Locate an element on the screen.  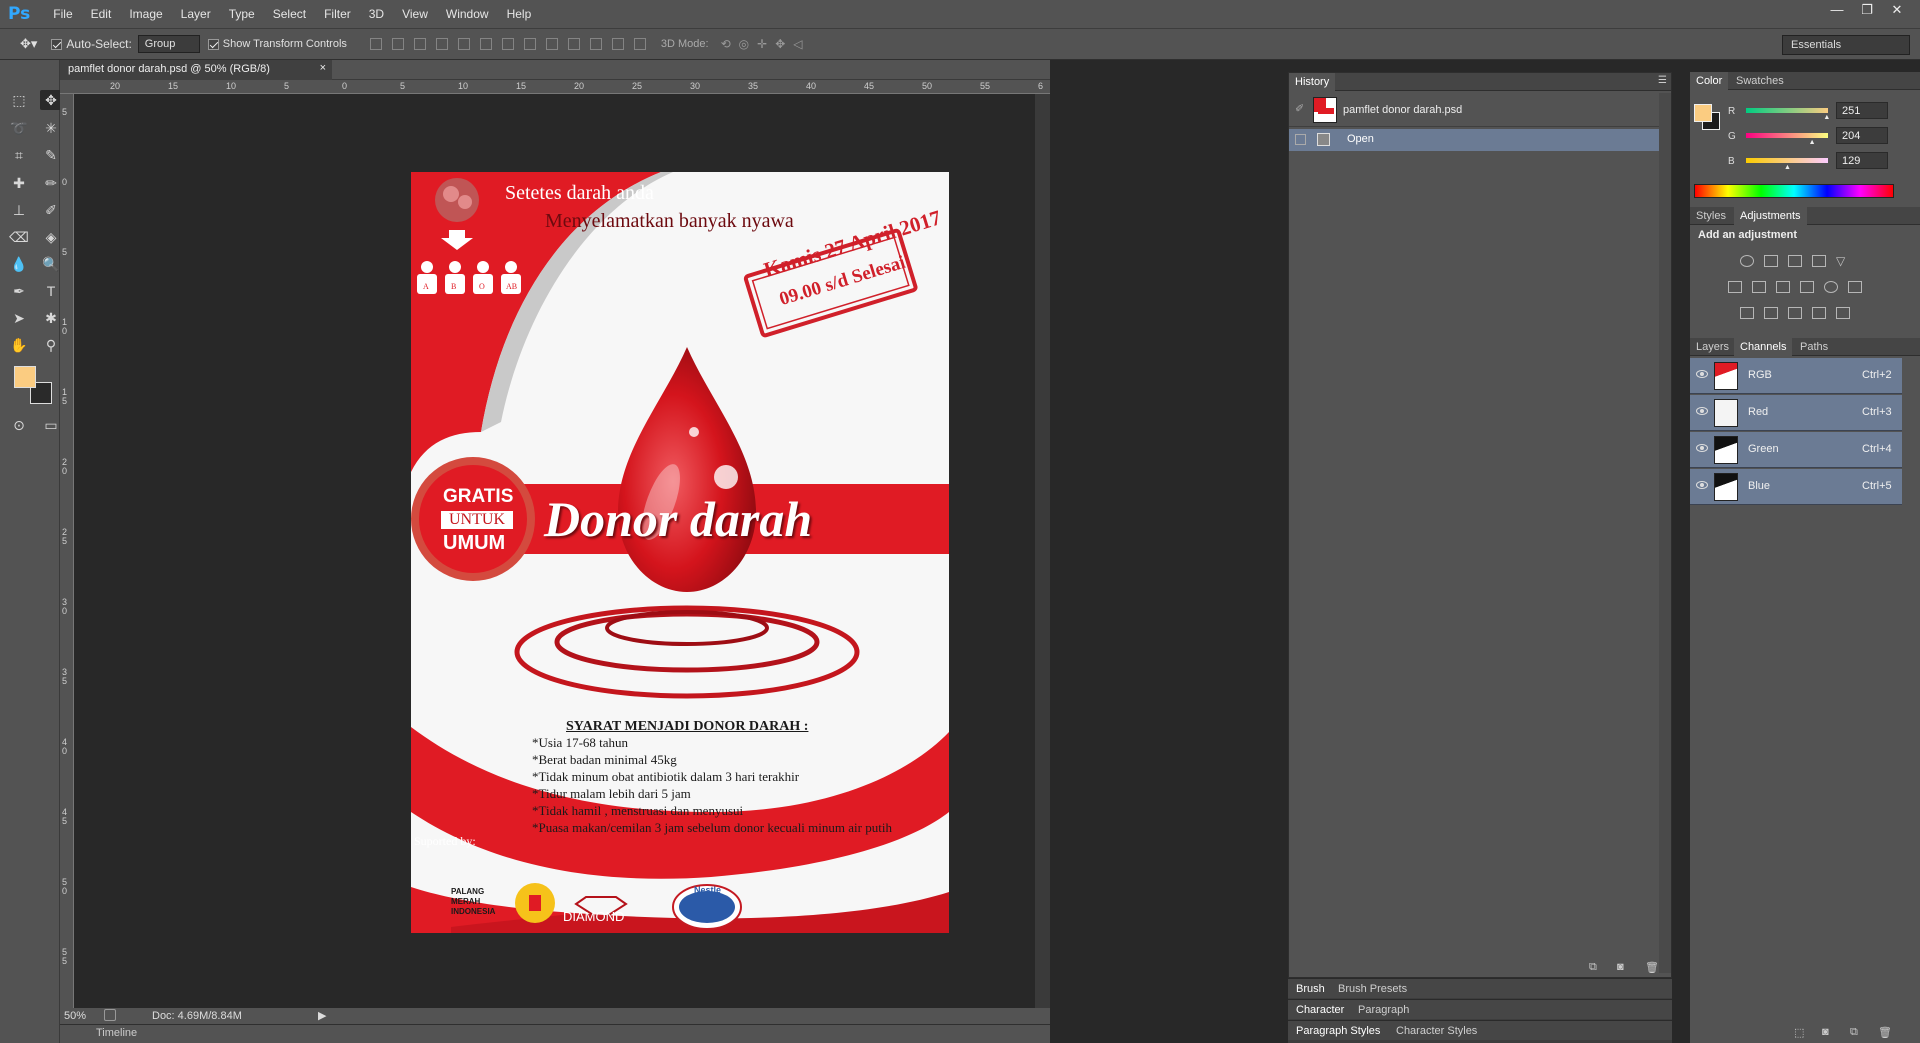
tab-brush: Brush is located at coordinates (1310, 989).